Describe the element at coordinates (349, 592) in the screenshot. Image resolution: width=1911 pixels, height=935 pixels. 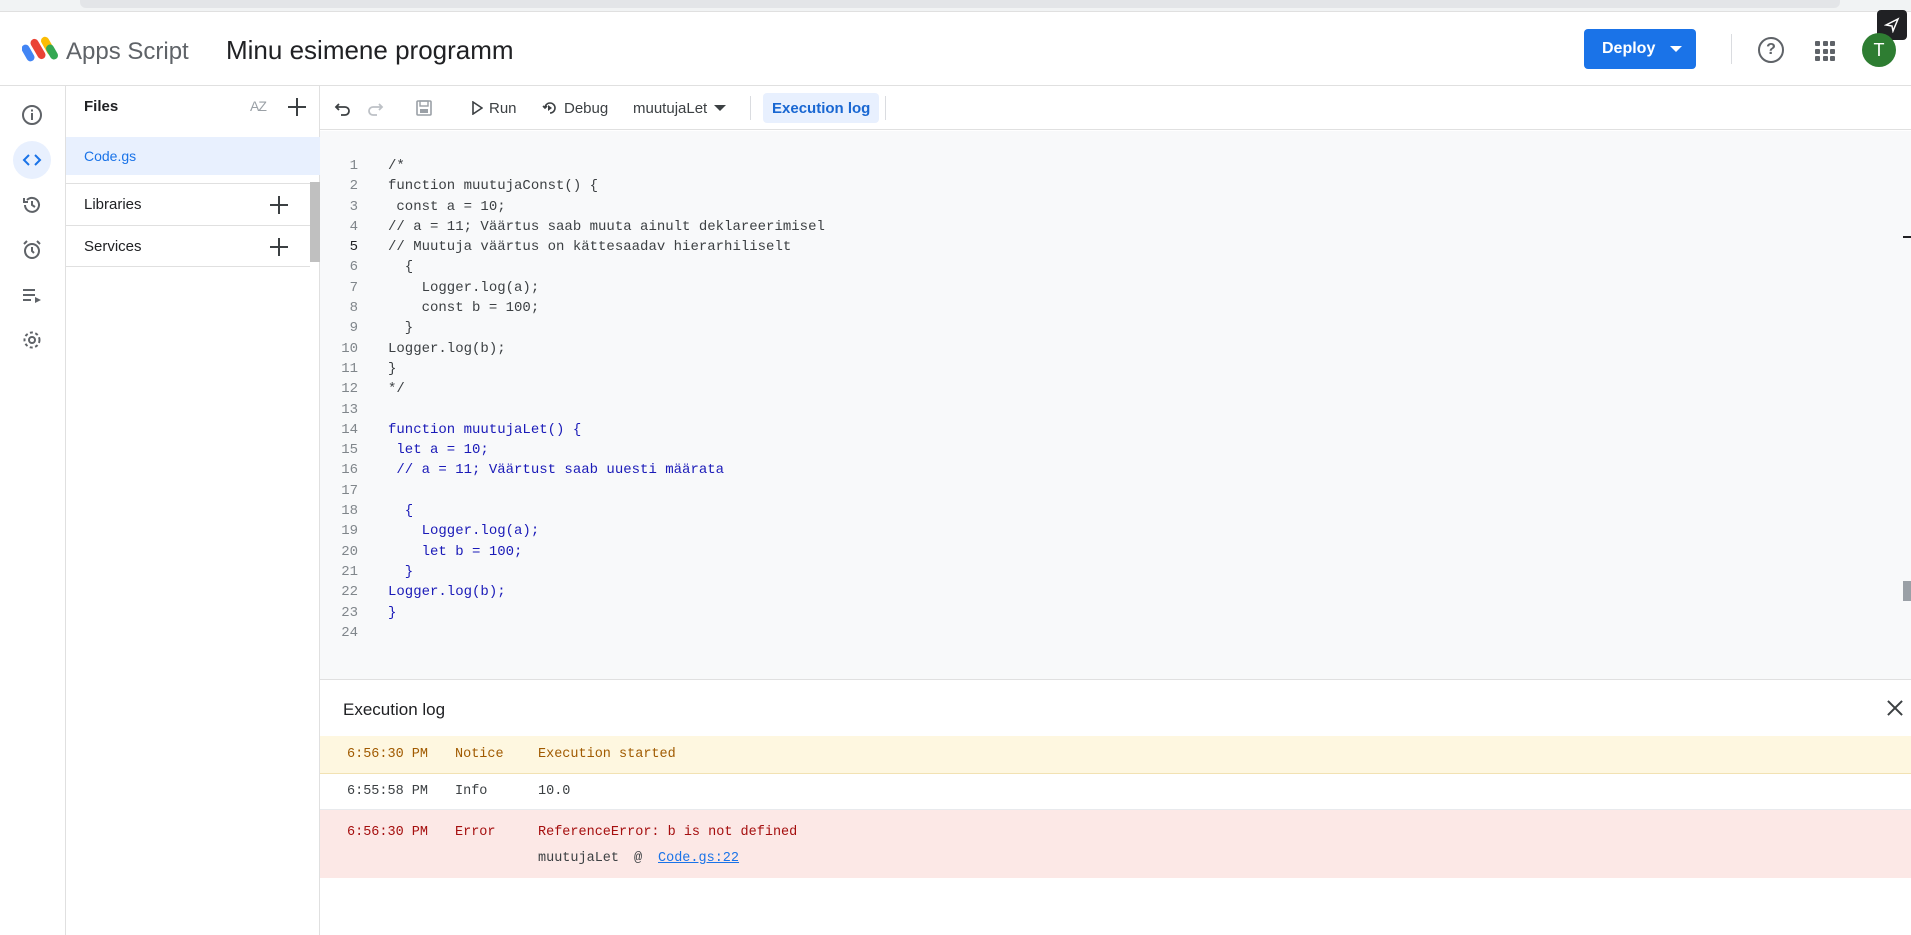
I see `line-number: 22` at that location.